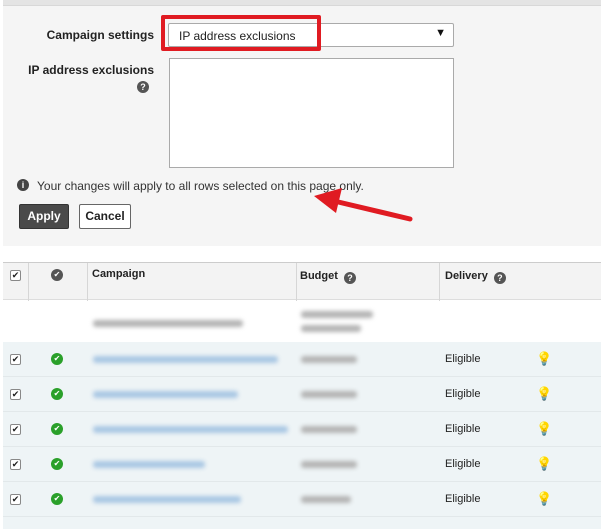  Describe the element at coordinates (302, 323) in the screenshot. I see `table-summary-row` at that location.